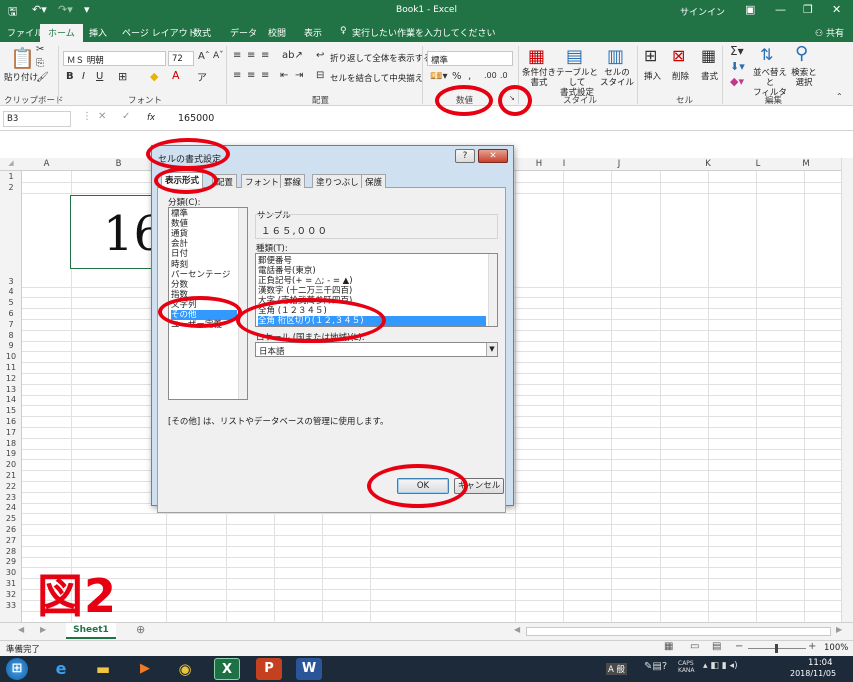 The width and height of the screenshot is (853, 682). I want to click on row-header: 2, so click(11, 187).